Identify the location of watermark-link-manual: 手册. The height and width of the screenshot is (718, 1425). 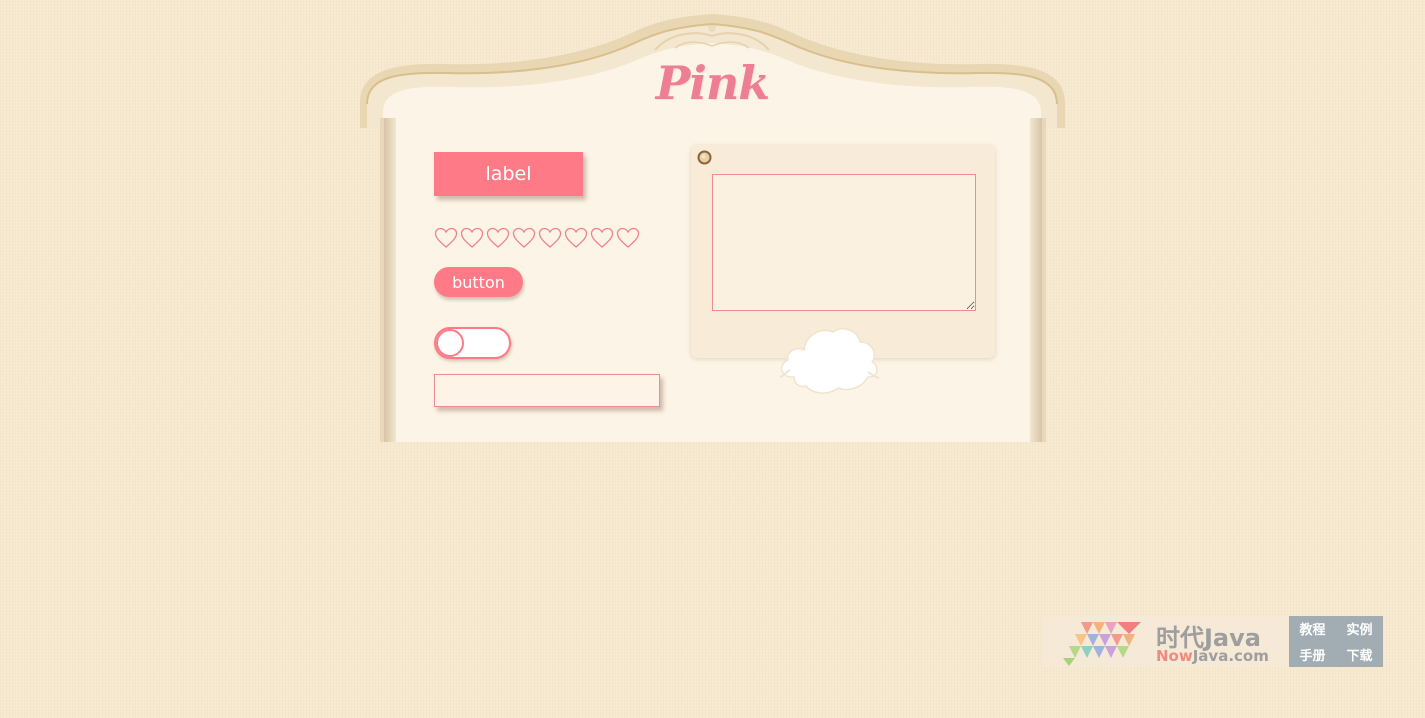
(1312, 655).